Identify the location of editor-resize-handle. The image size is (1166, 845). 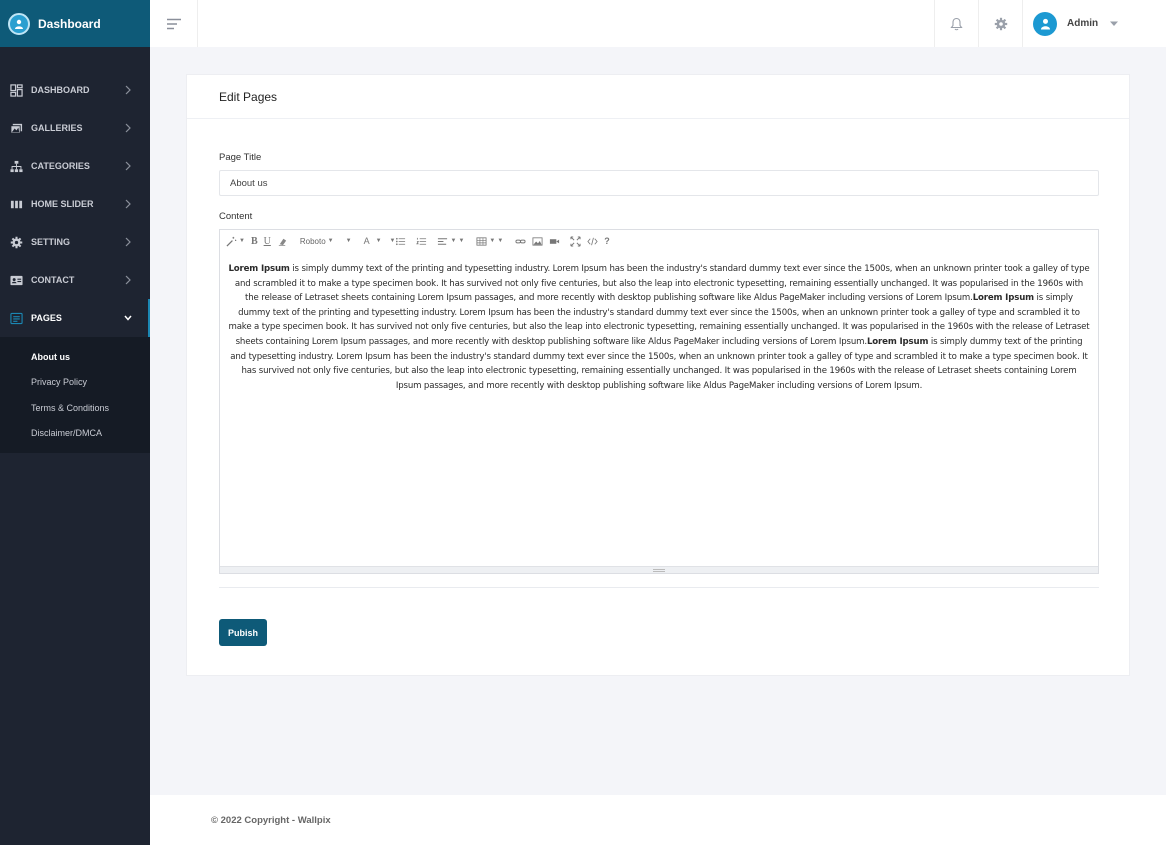
(659, 569).